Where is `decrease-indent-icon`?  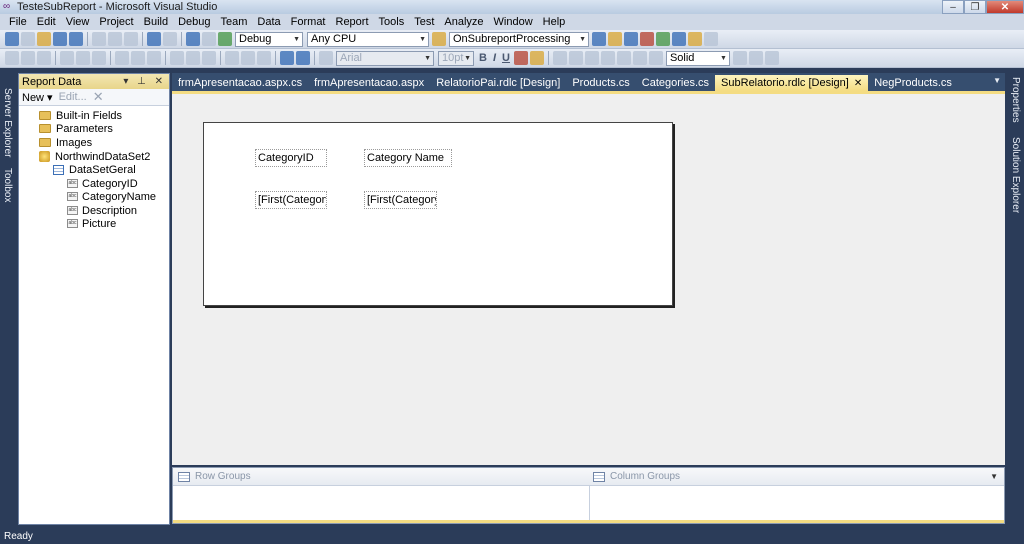 decrease-indent-icon is located at coordinates (639, 58).